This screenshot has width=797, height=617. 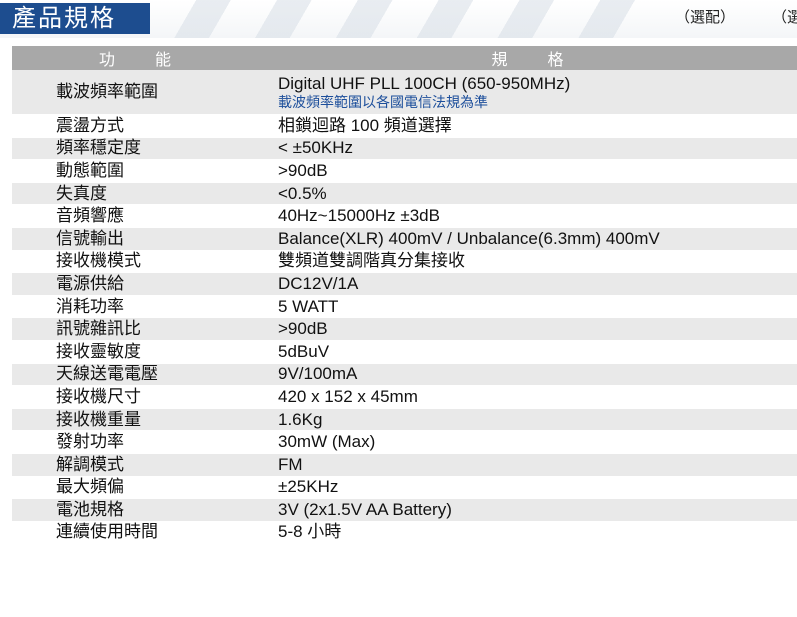 I want to click on spec-name: 最大頻偏, so click(x=141, y=488).